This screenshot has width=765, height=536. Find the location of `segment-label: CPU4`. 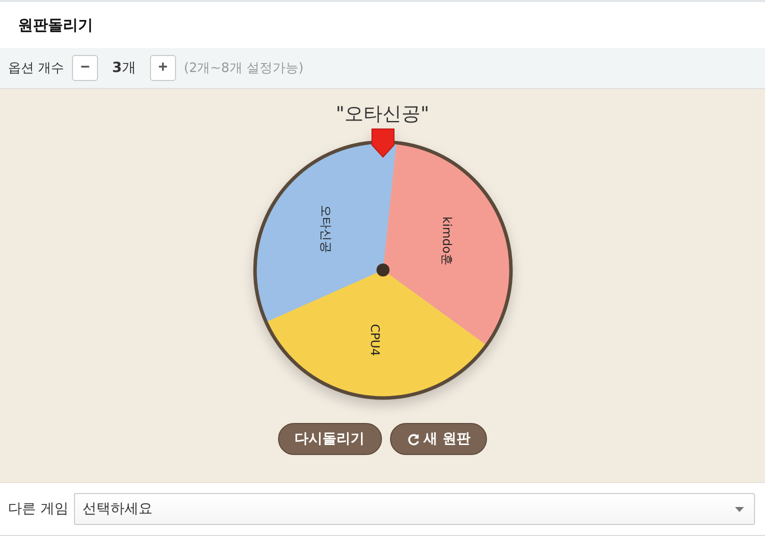

segment-label: CPU4 is located at coordinates (375, 340).